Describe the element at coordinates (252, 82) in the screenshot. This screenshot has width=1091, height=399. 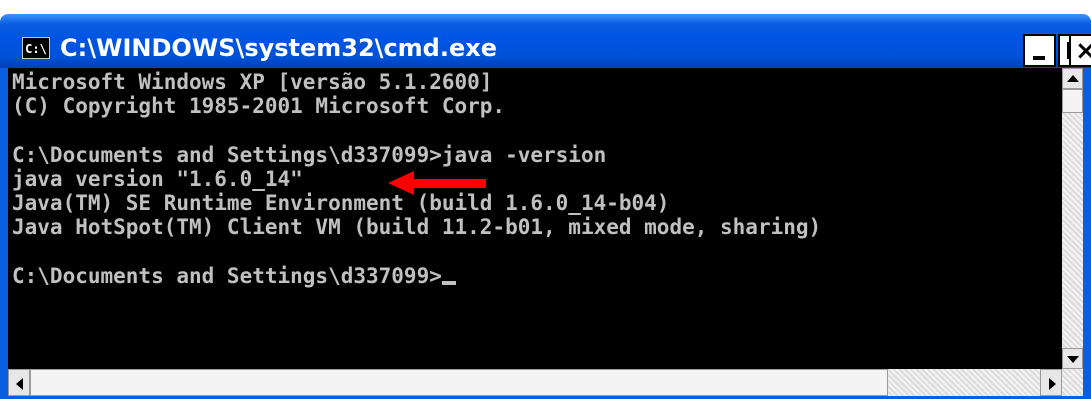
I see `console-line: Microsoft Windows XP [versão 5.1.2600]` at that location.